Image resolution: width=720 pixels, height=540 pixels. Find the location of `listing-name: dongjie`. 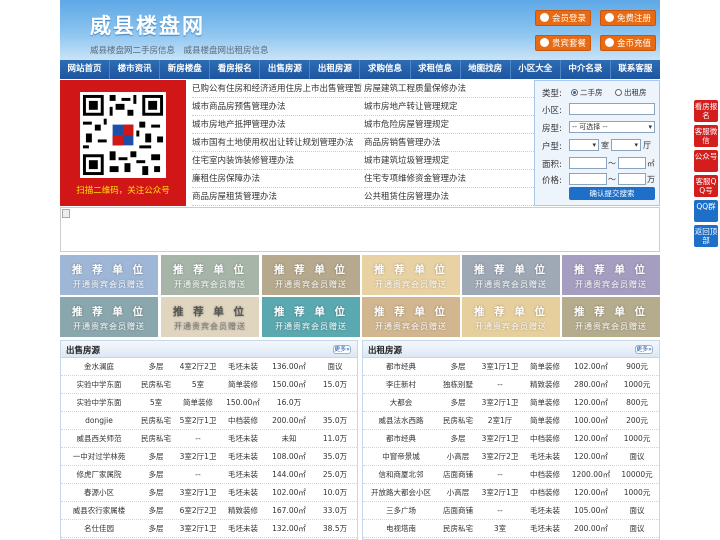

listing-name: dongjie is located at coordinates (99, 420).